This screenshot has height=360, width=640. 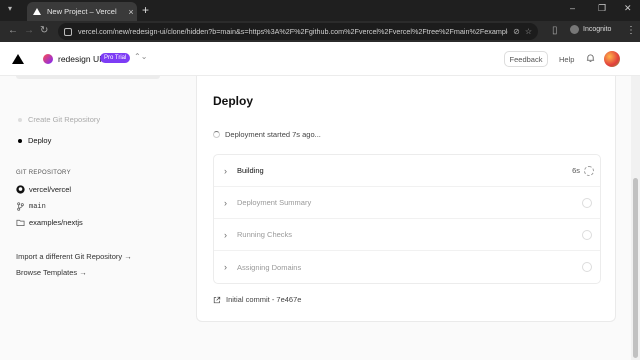 What do you see at coordinates (572, 8) in the screenshot?
I see `minimize-button: –` at bounding box center [572, 8].